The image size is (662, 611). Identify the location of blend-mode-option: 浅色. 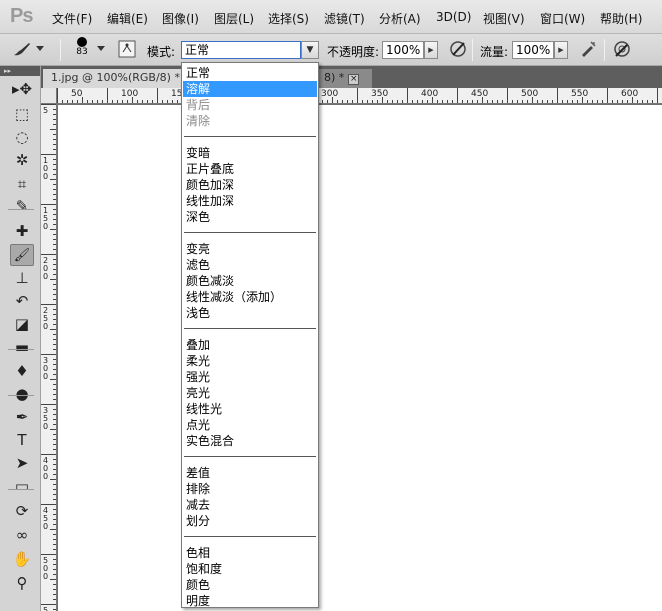
(250, 313).